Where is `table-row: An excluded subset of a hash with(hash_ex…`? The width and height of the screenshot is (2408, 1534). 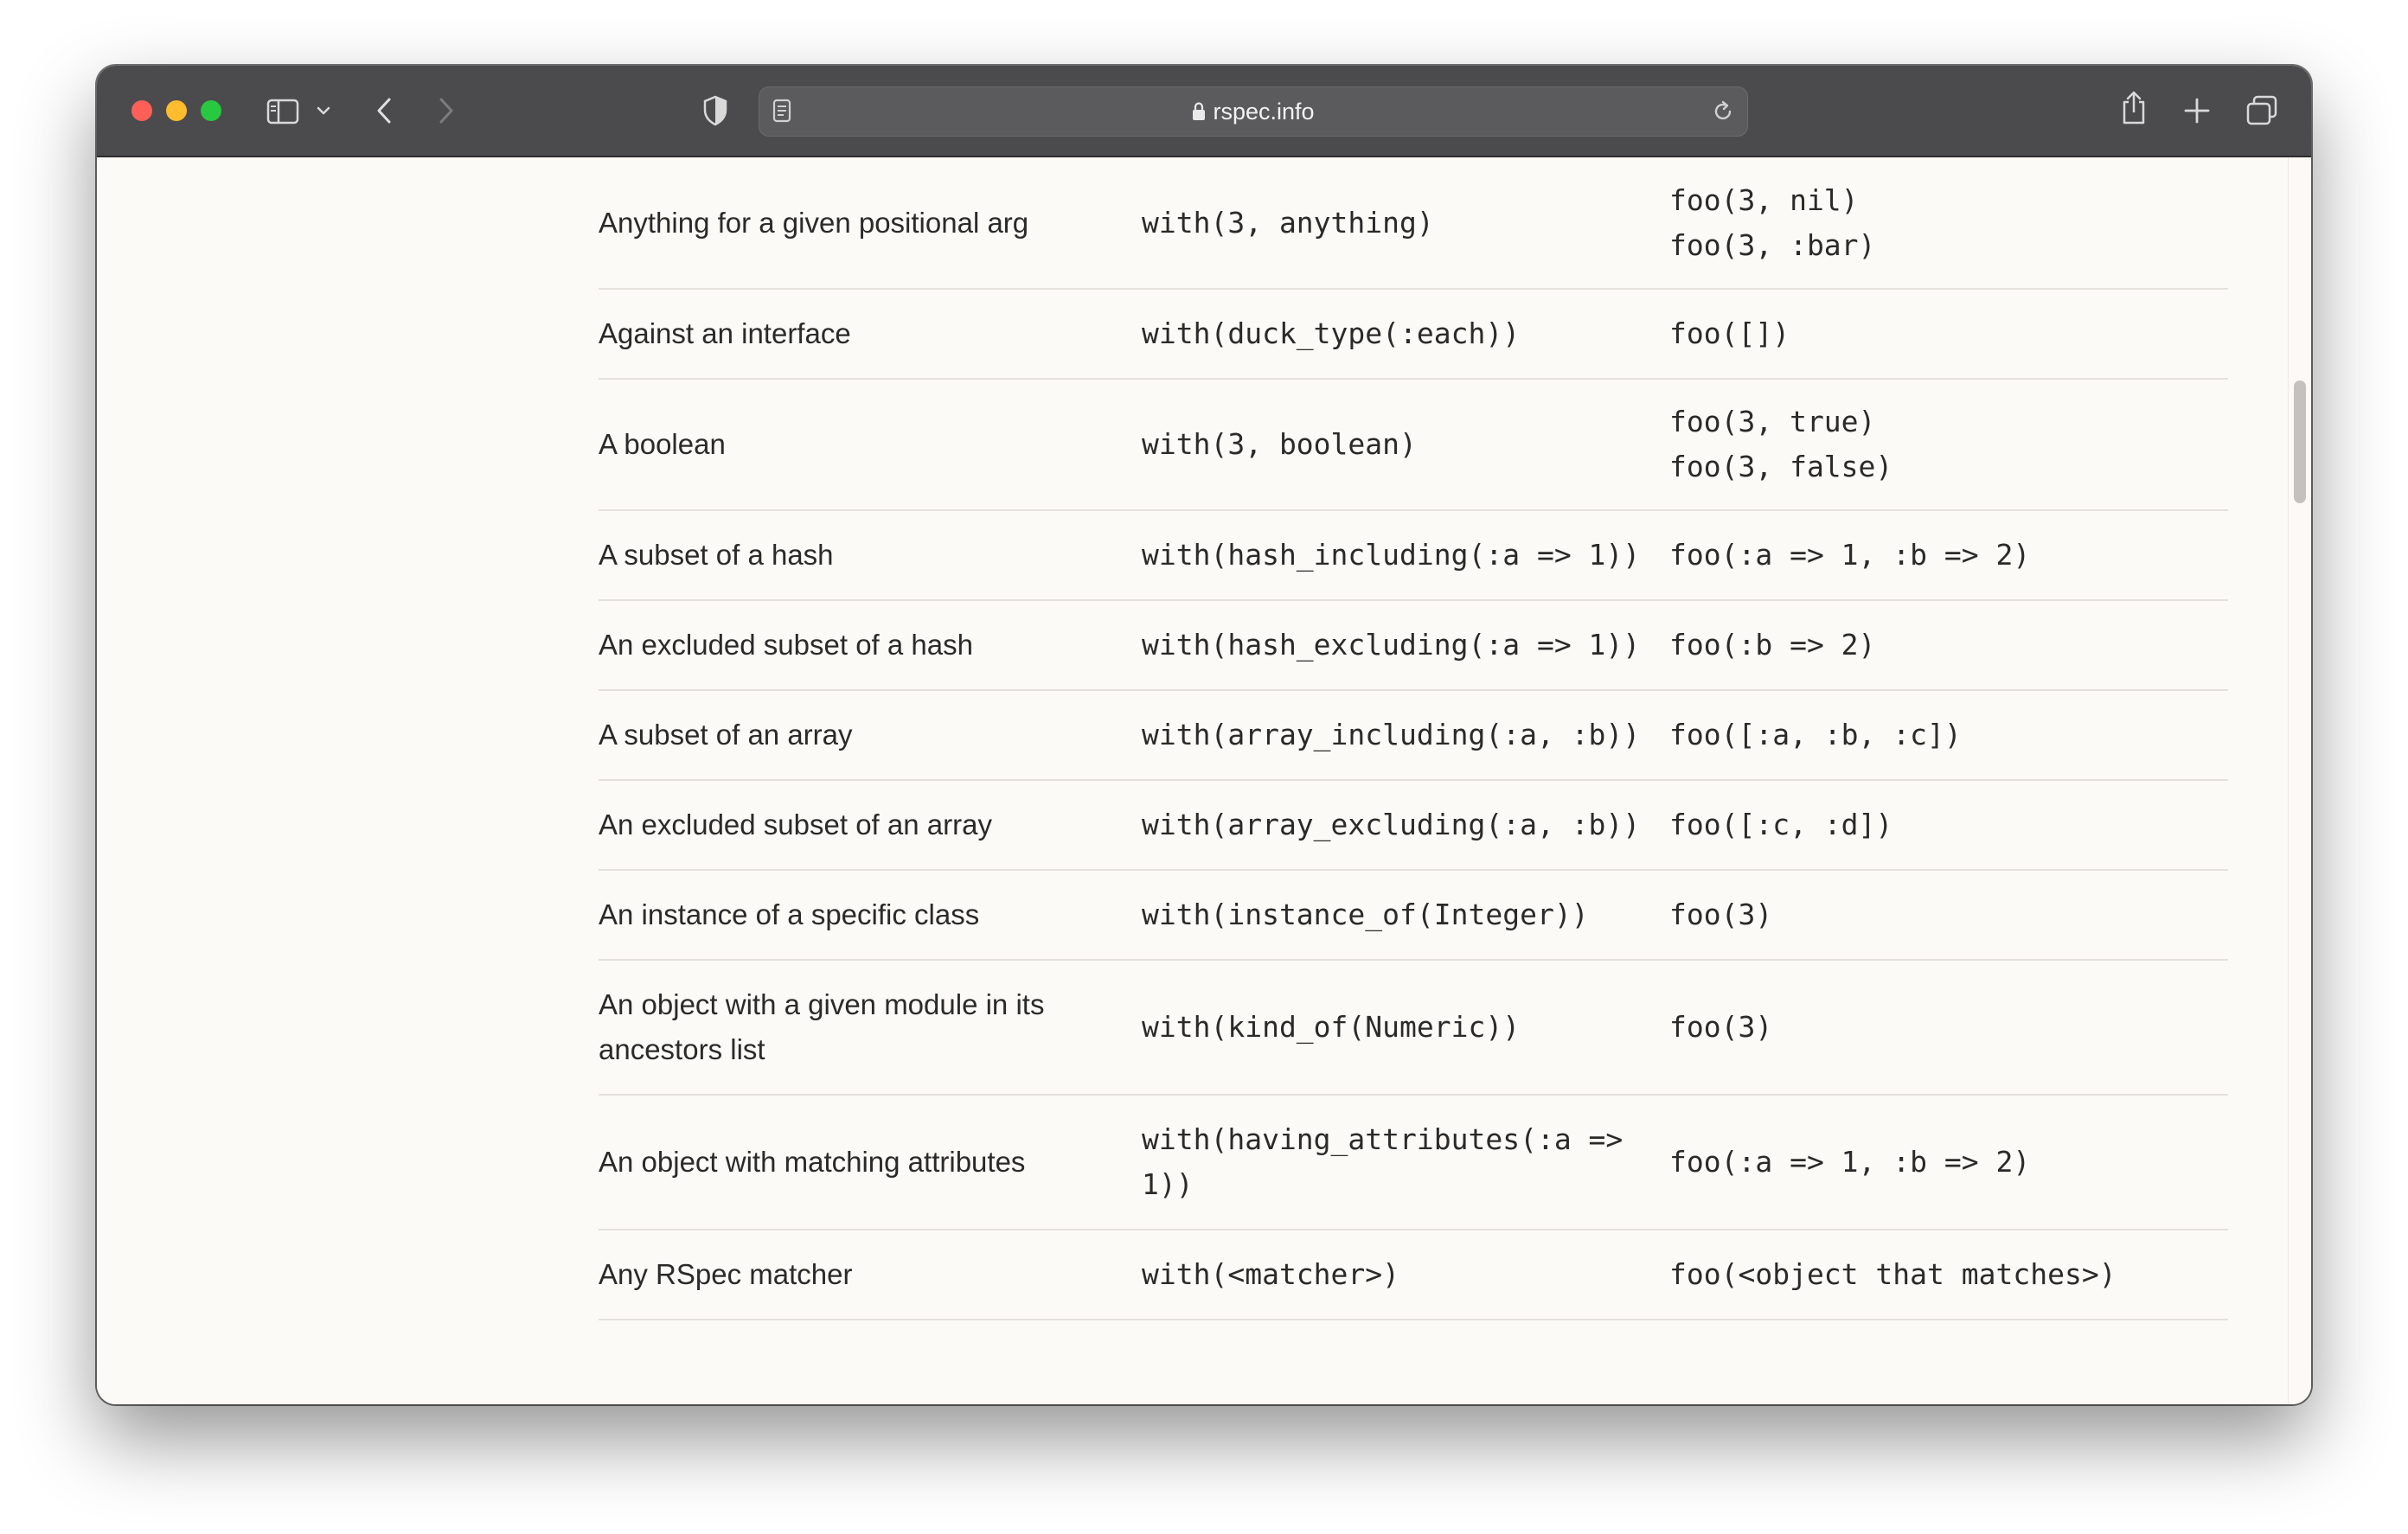 table-row: An excluded subset of a hash with(hash_ex… is located at coordinates (1413, 645).